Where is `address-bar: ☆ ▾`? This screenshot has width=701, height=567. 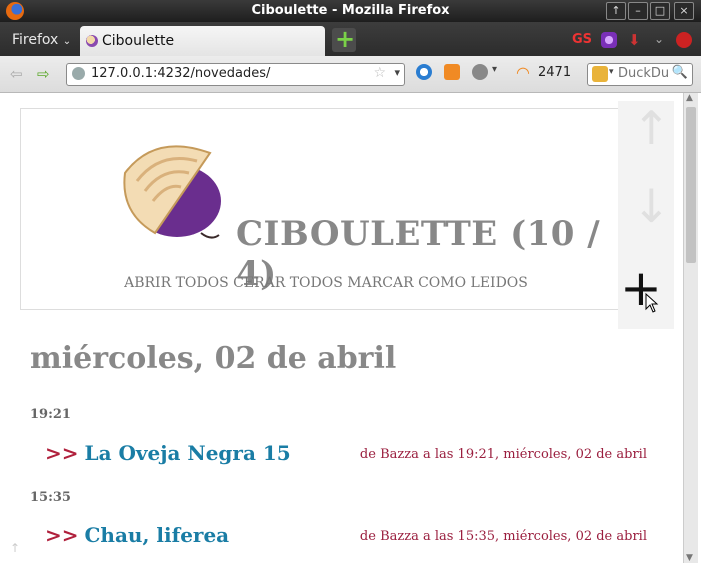 address-bar: ☆ ▾ is located at coordinates (235, 74).